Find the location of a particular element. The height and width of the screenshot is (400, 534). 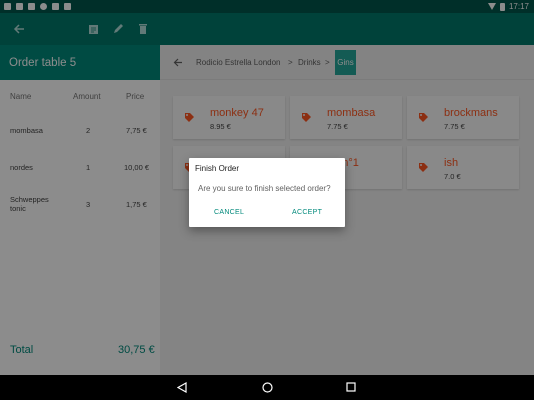

nav-home-button is located at coordinates (267, 387).